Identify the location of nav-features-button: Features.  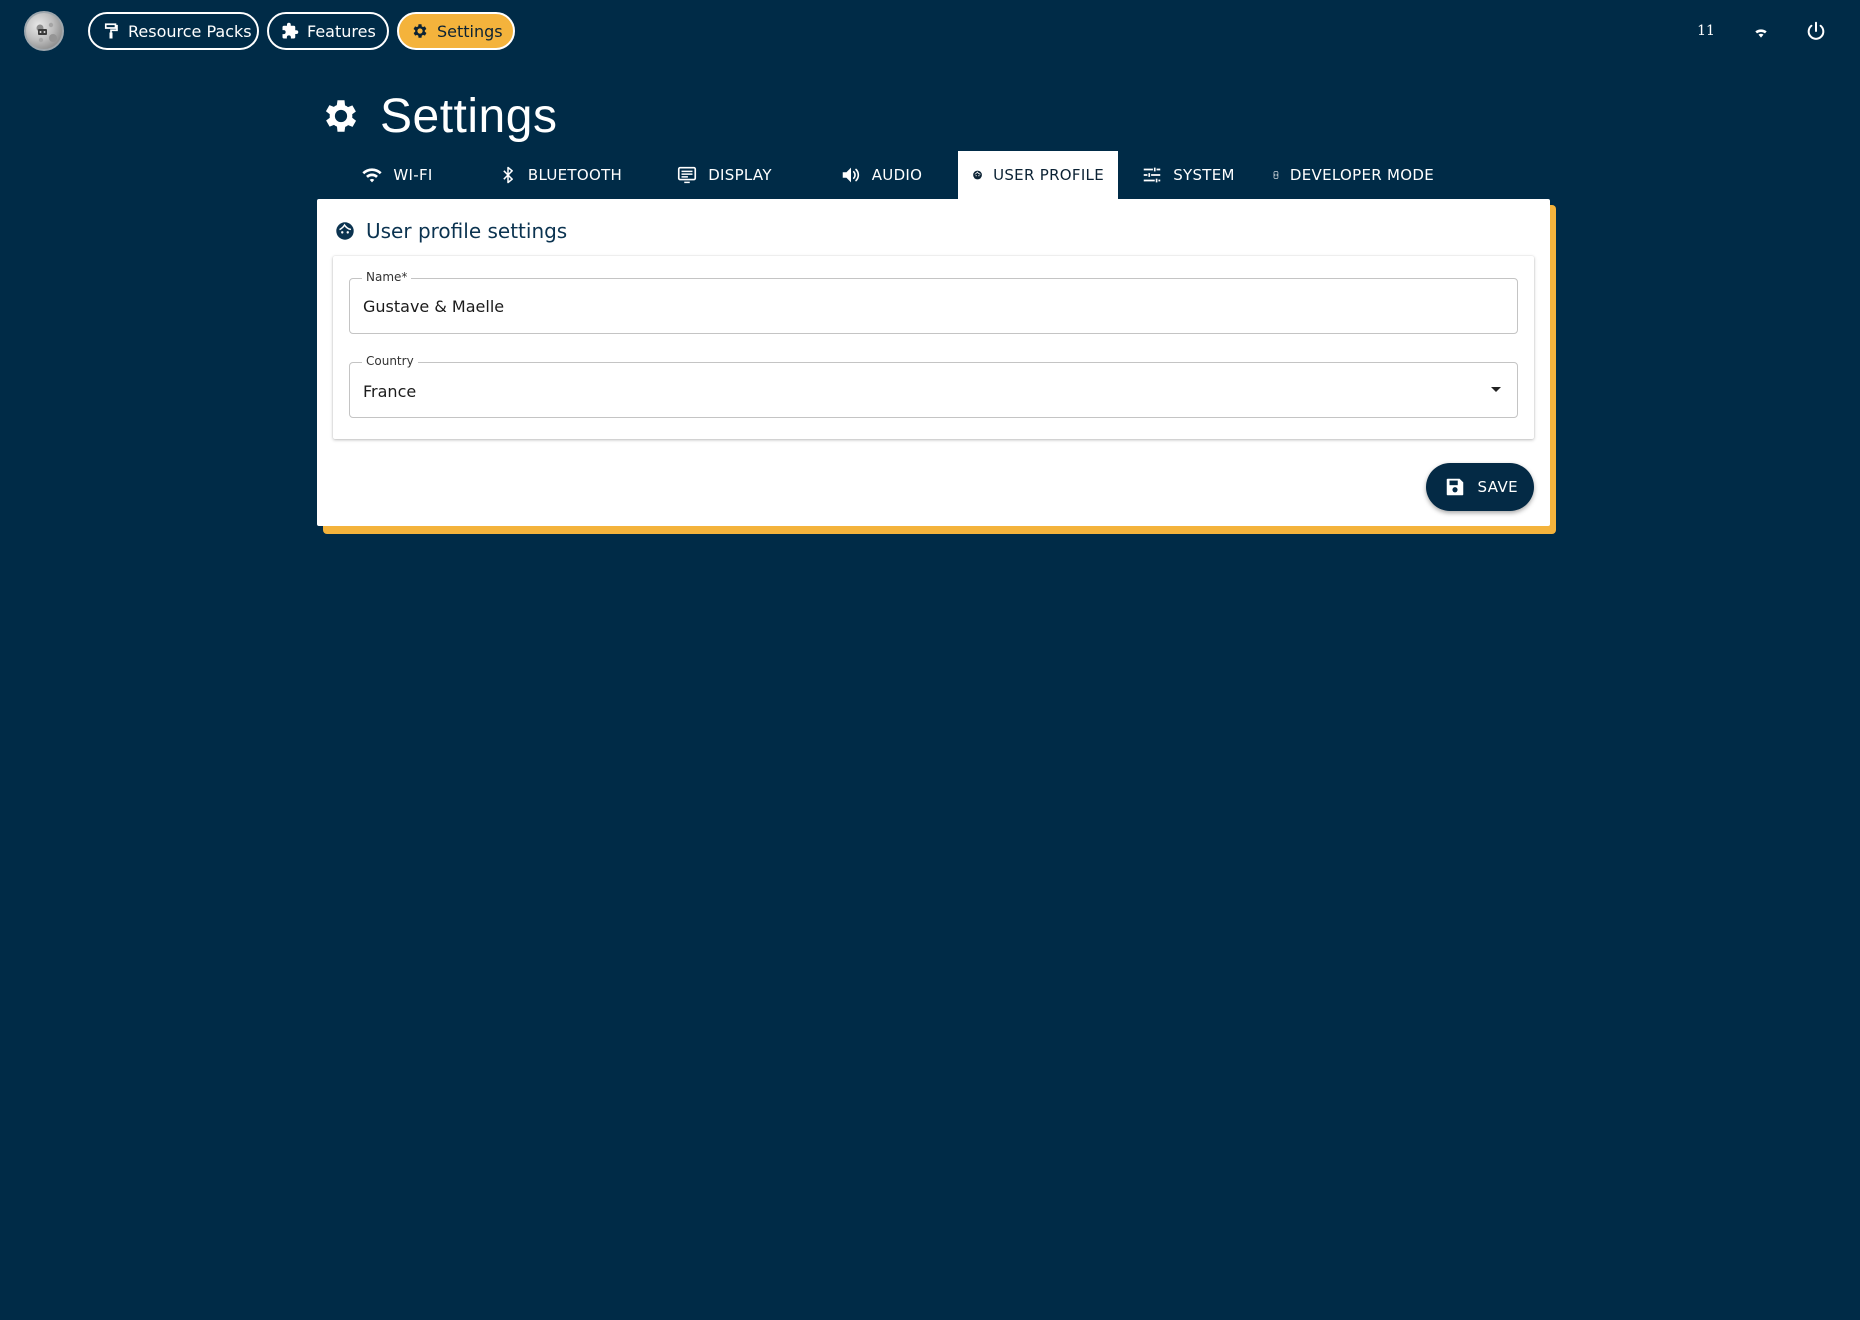
(328, 31).